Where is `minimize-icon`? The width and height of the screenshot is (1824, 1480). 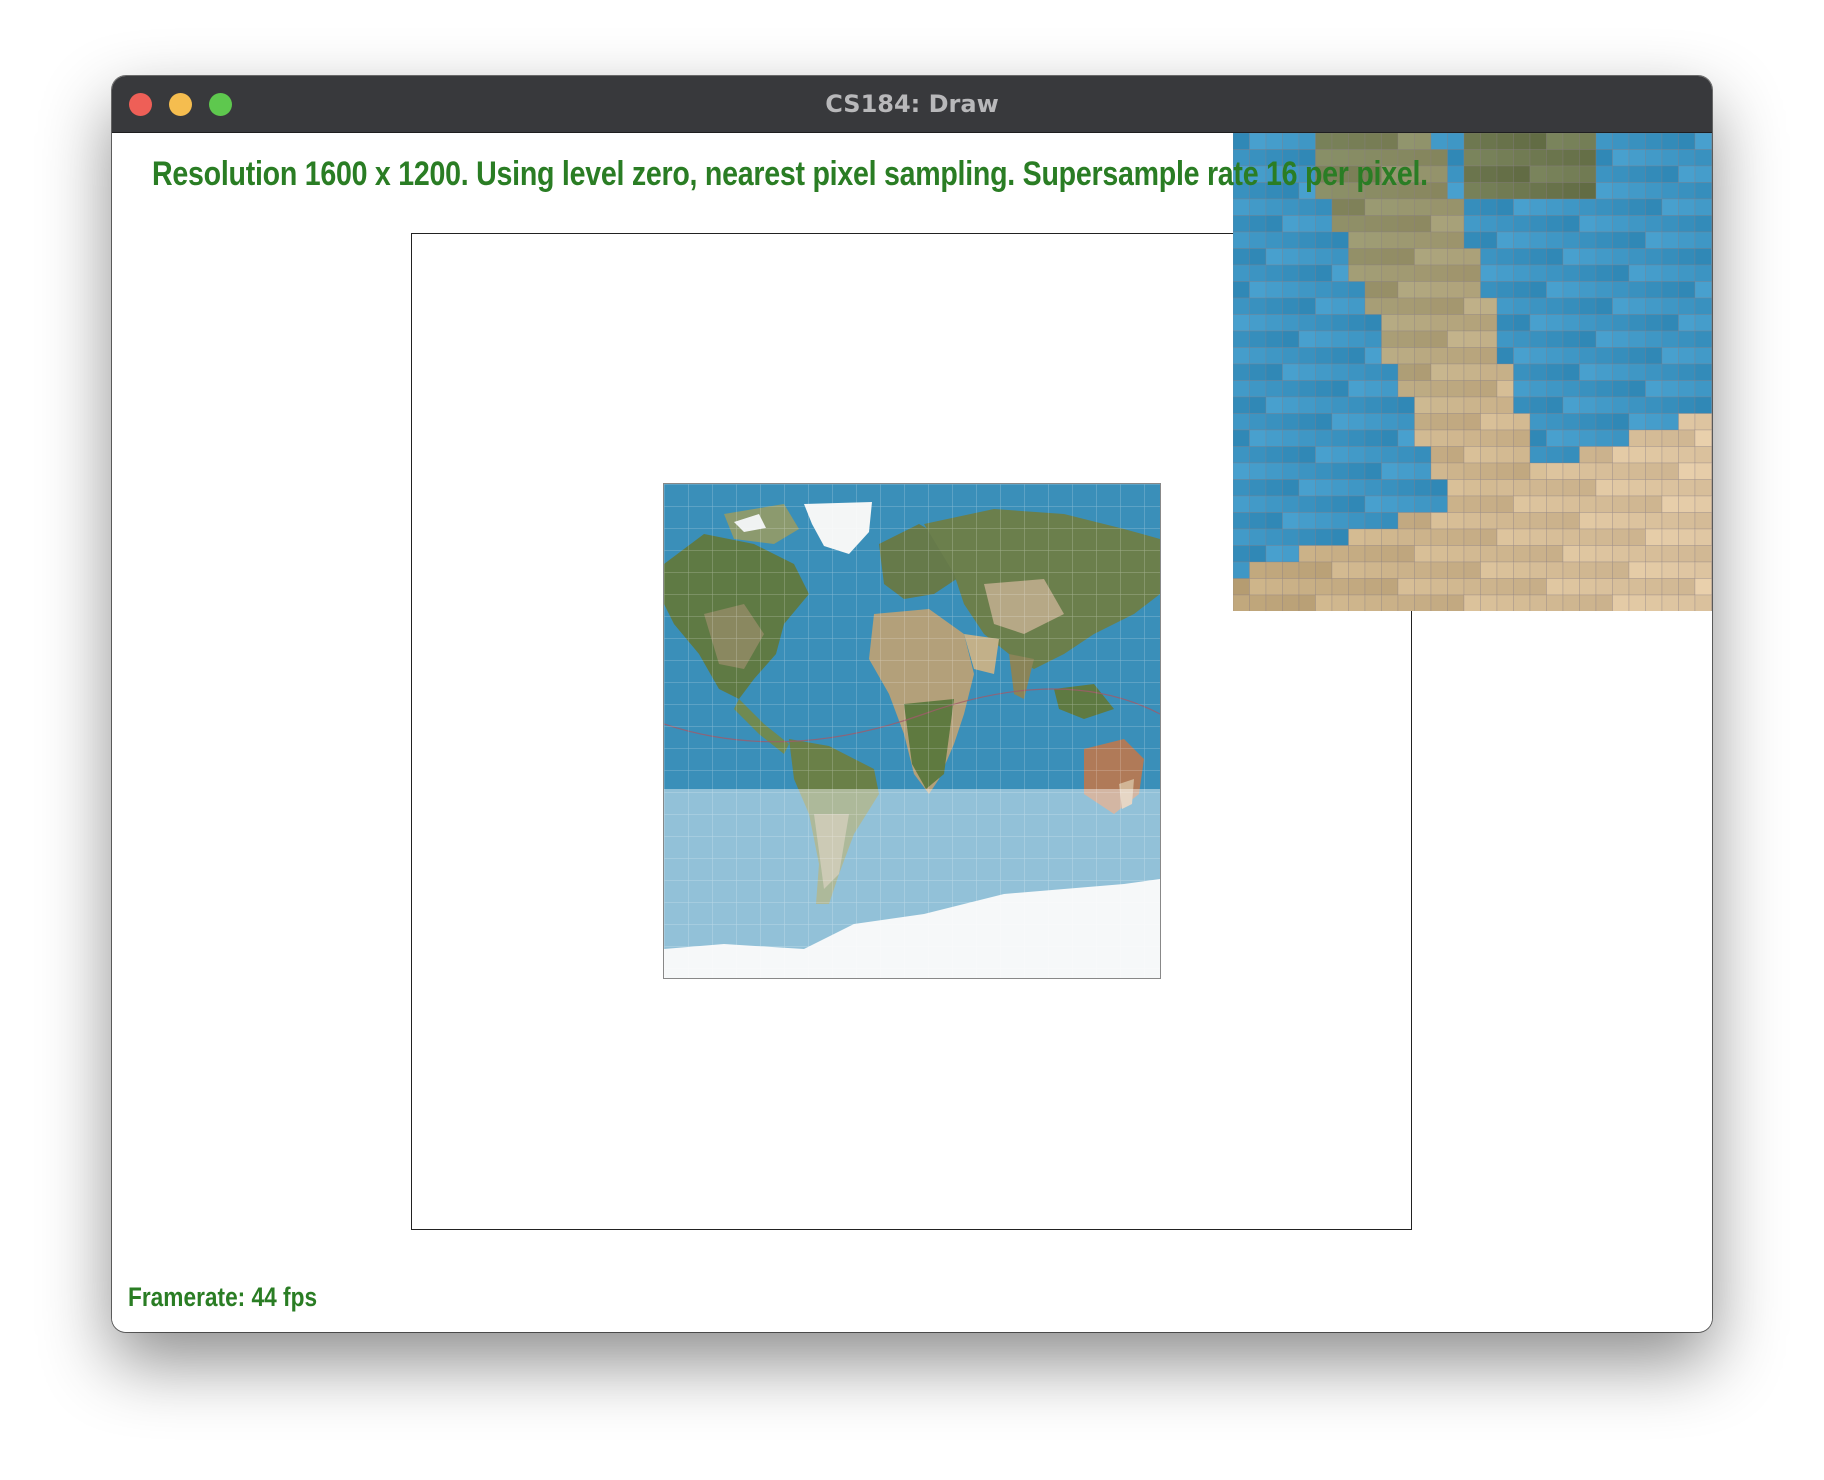 minimize-icon is located at coordinates (180, 104).